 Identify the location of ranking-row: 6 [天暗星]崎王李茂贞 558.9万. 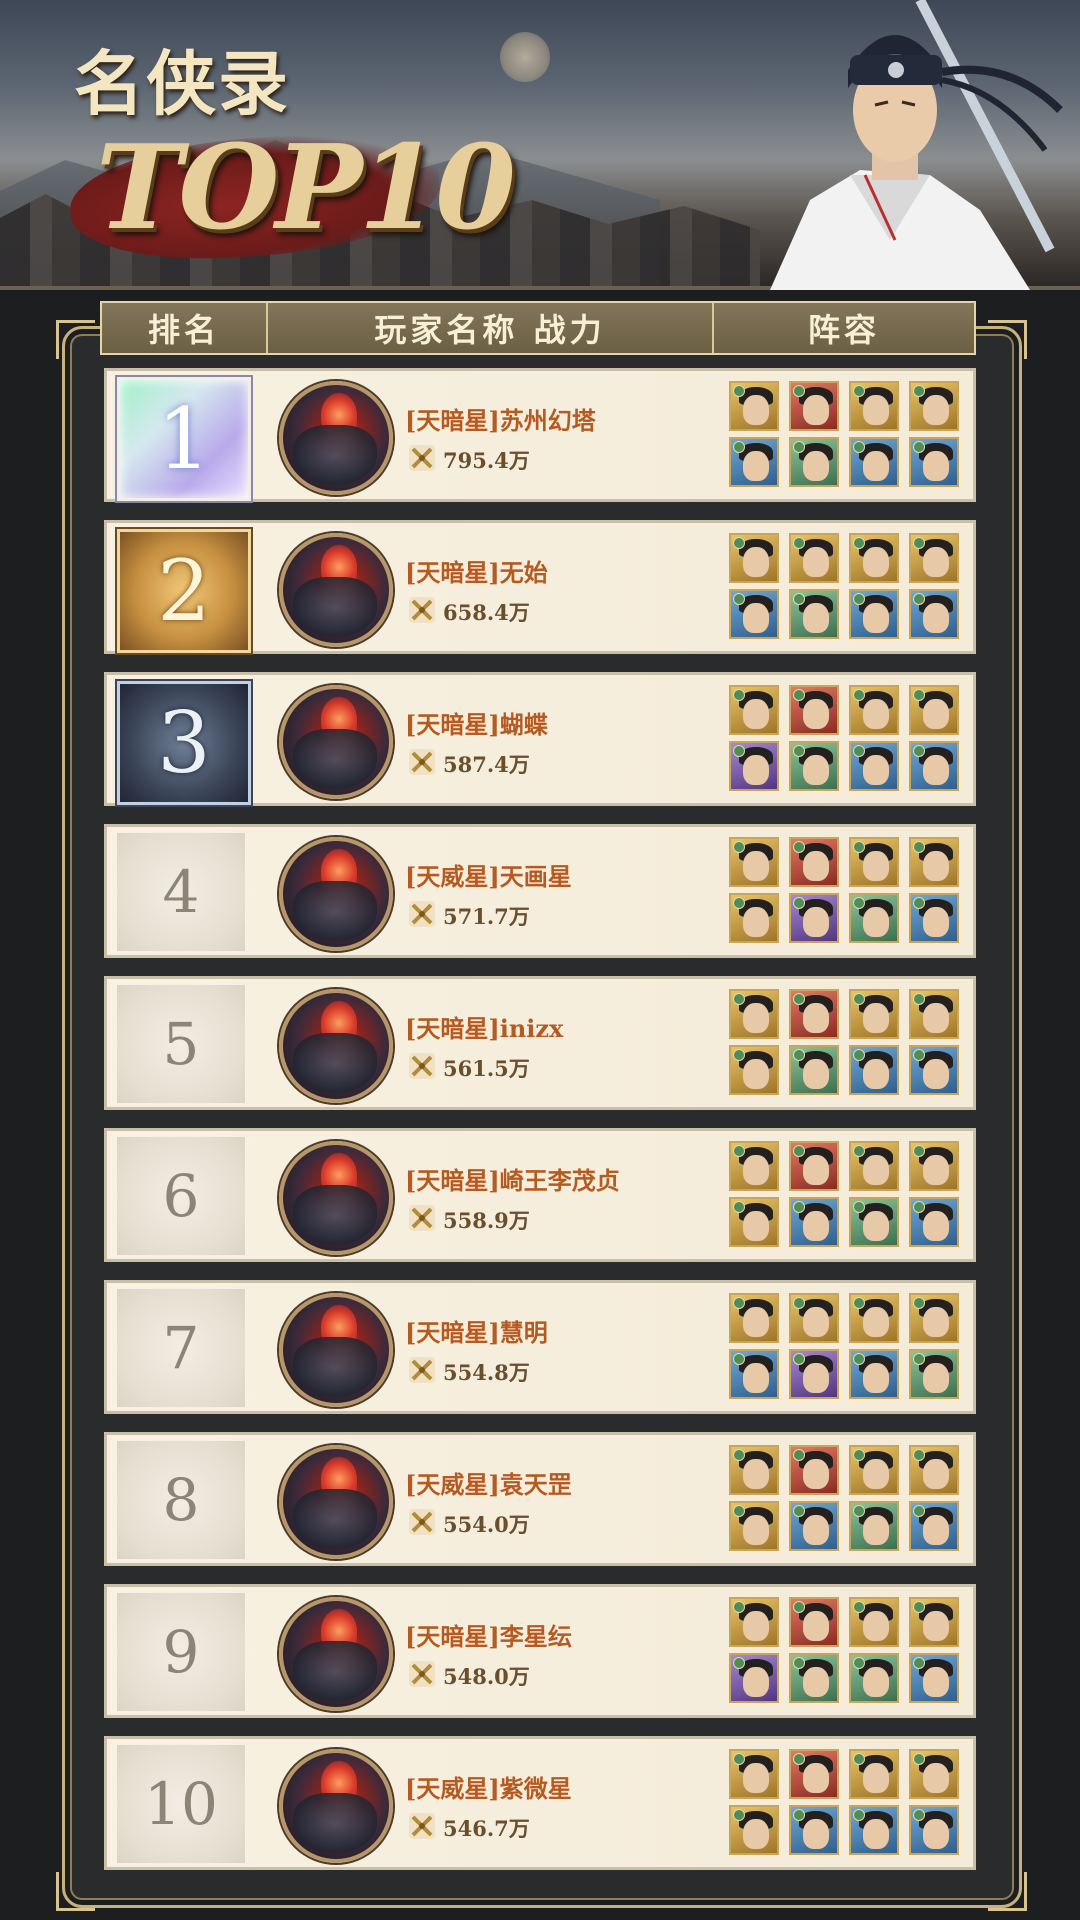
(540, 1195).